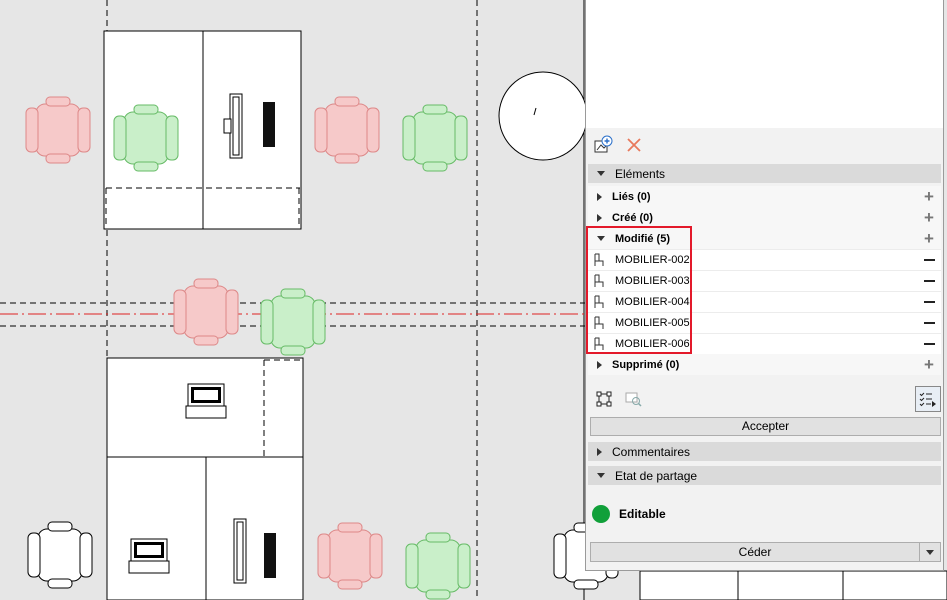 The width and height of the screenshot is (947, 600). Describe the element at coordinates (764, 343) in the screenshot. I see `list-item: MOBILIER-006` at that location.